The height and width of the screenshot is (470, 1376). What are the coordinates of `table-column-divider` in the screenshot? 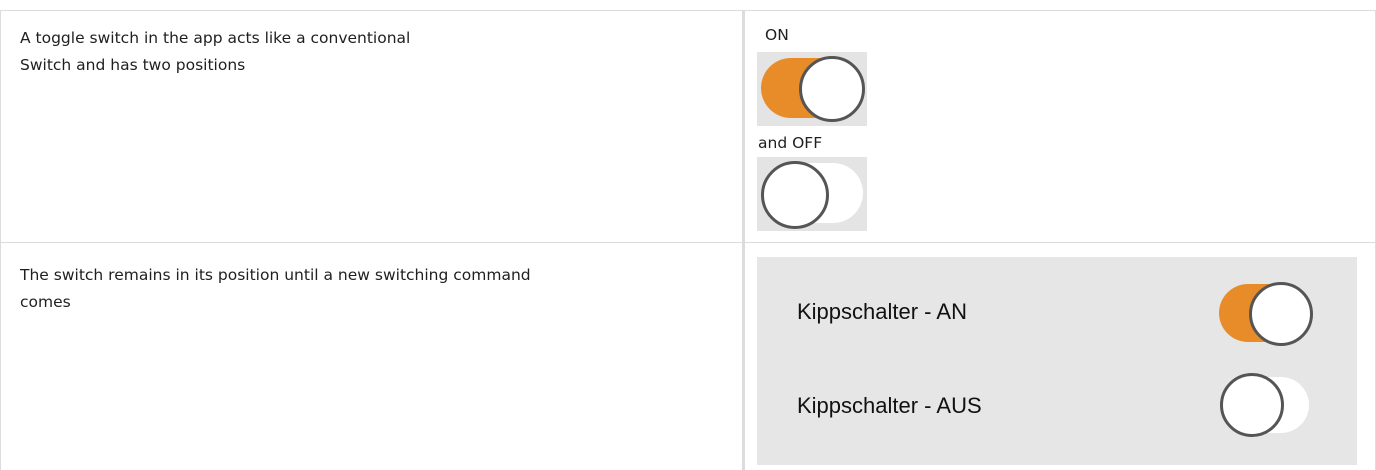 It's located at (743, 240).